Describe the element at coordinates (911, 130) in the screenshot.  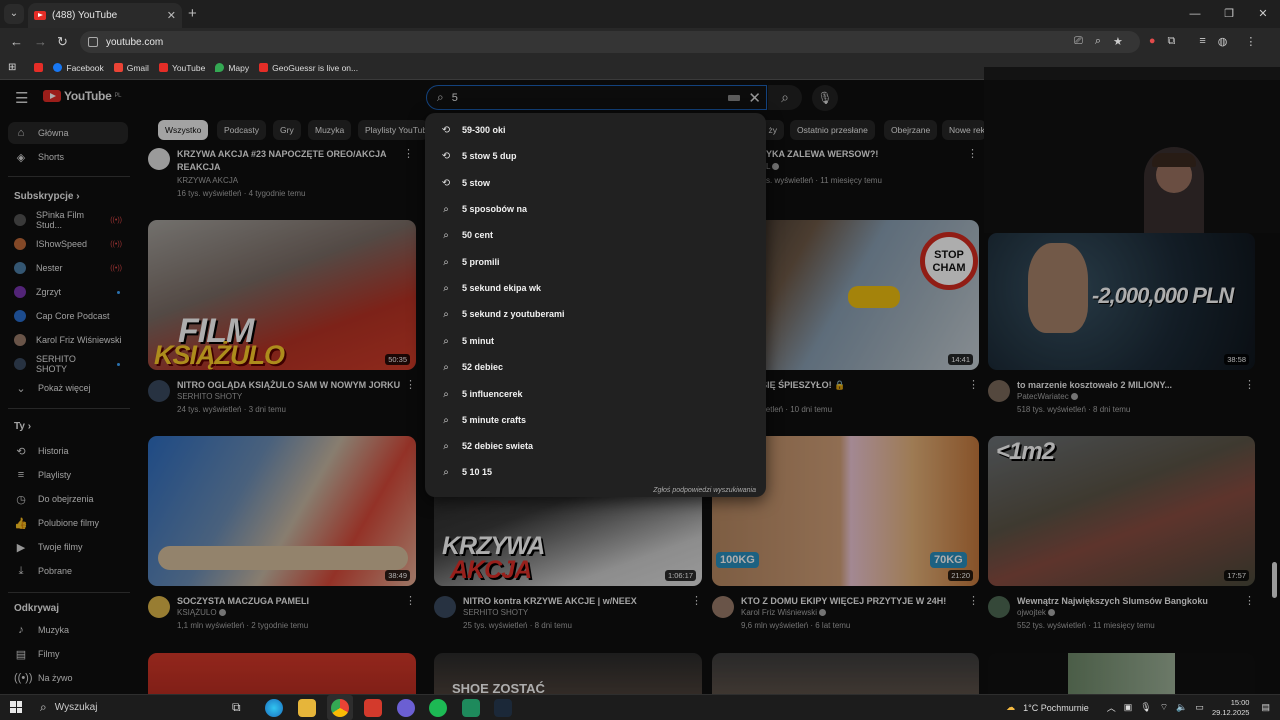
I see `chip-watched: Obejrzane` at that location.